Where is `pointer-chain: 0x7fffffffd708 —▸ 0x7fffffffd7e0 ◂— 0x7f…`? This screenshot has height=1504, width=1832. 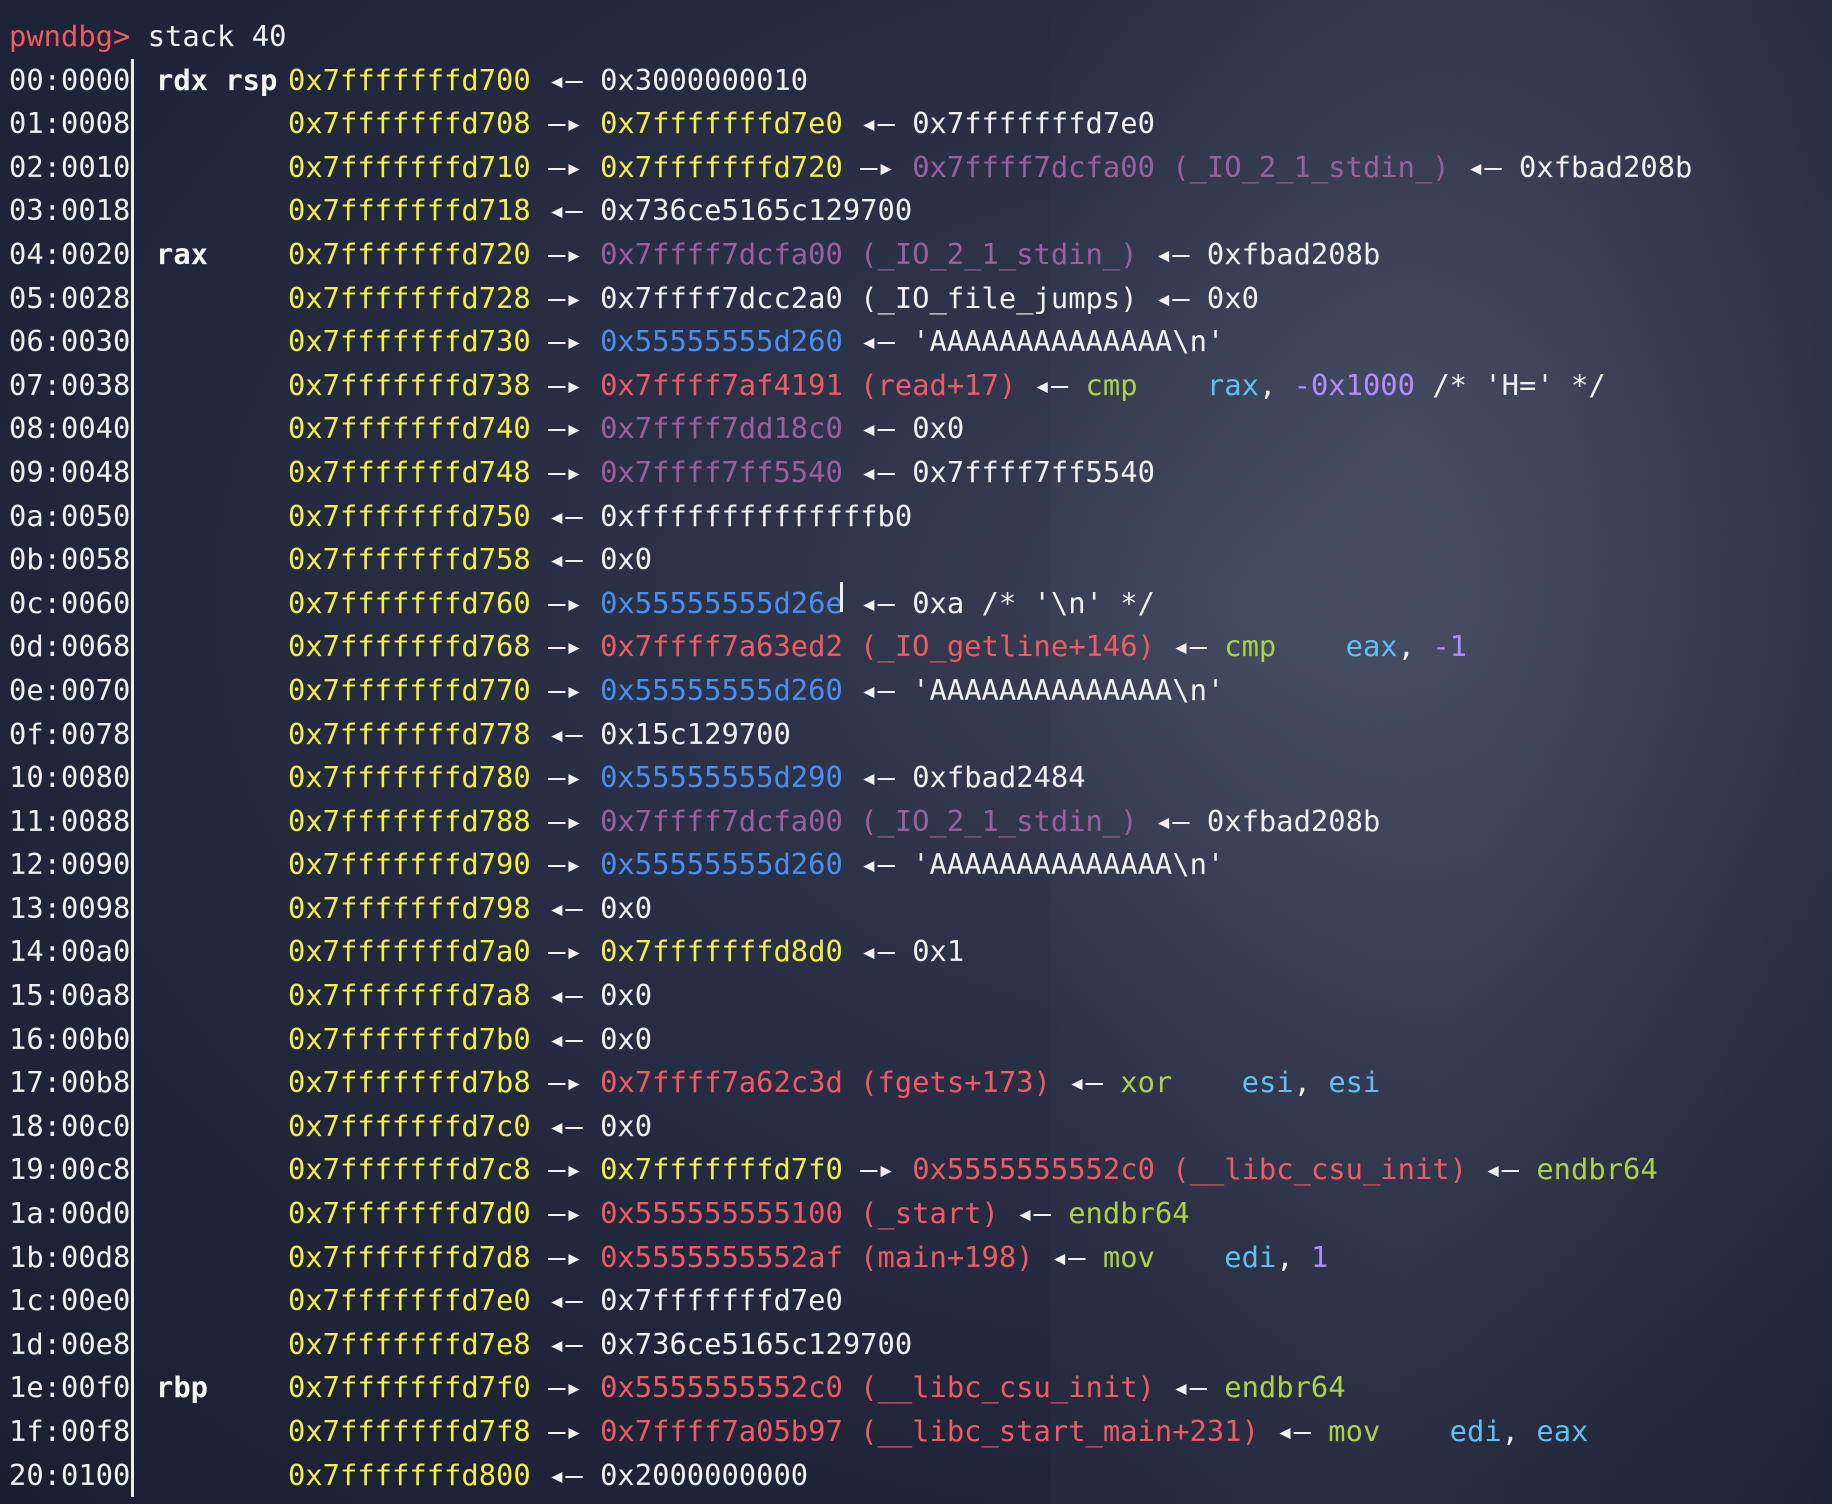
pointer-chain: 0x7fffffffd708 —▸ 0x7fffffffd7e0 ◂— 0x7f… is located at coordinates (721, 124).